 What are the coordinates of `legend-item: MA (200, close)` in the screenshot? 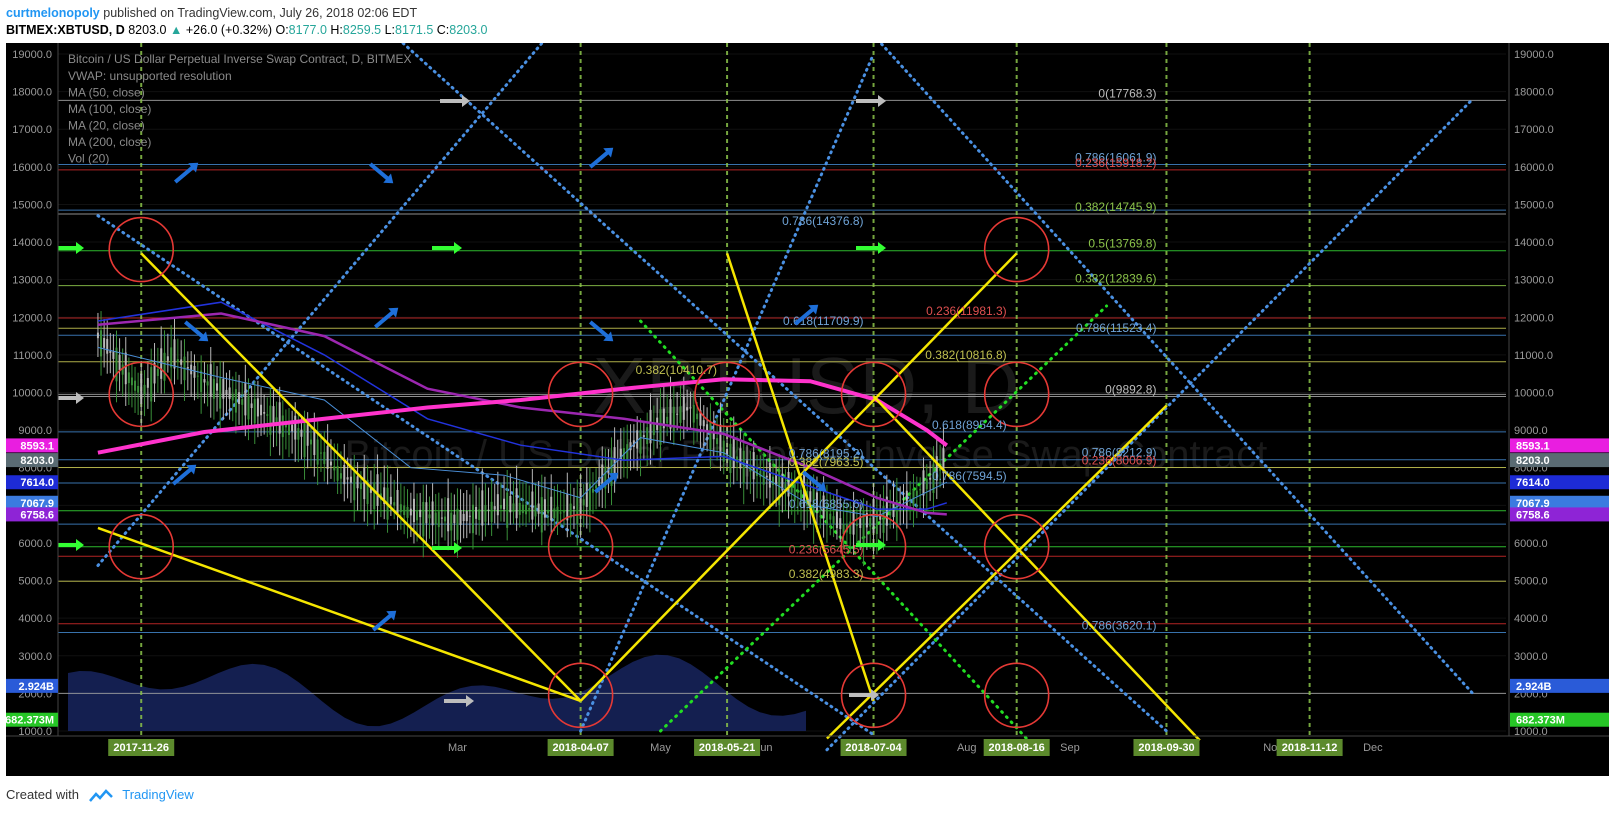 It's located at (109, 142).